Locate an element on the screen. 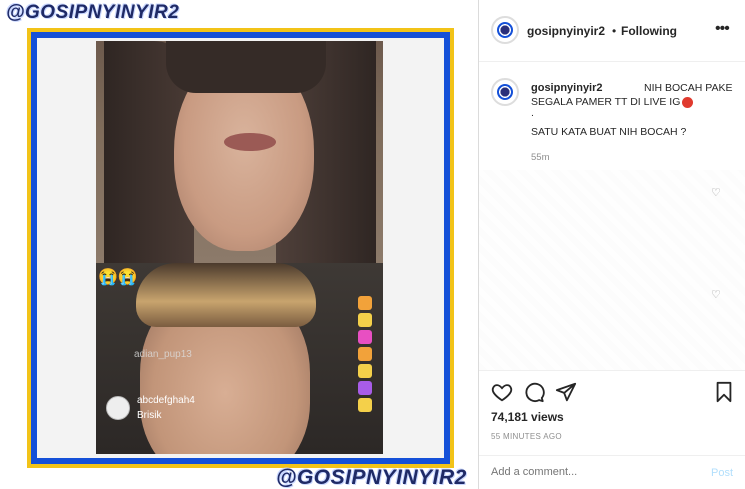  watermark-top: @GOSIPNYINYIR2 is located at coordinates (93, 12).